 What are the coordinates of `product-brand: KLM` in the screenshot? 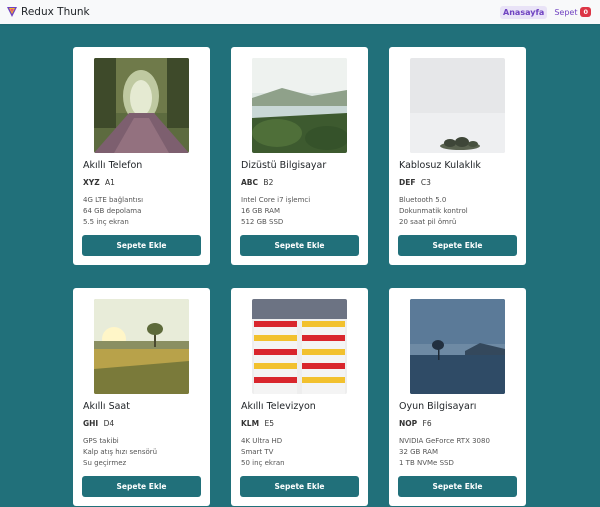 It's located at (250, 423).